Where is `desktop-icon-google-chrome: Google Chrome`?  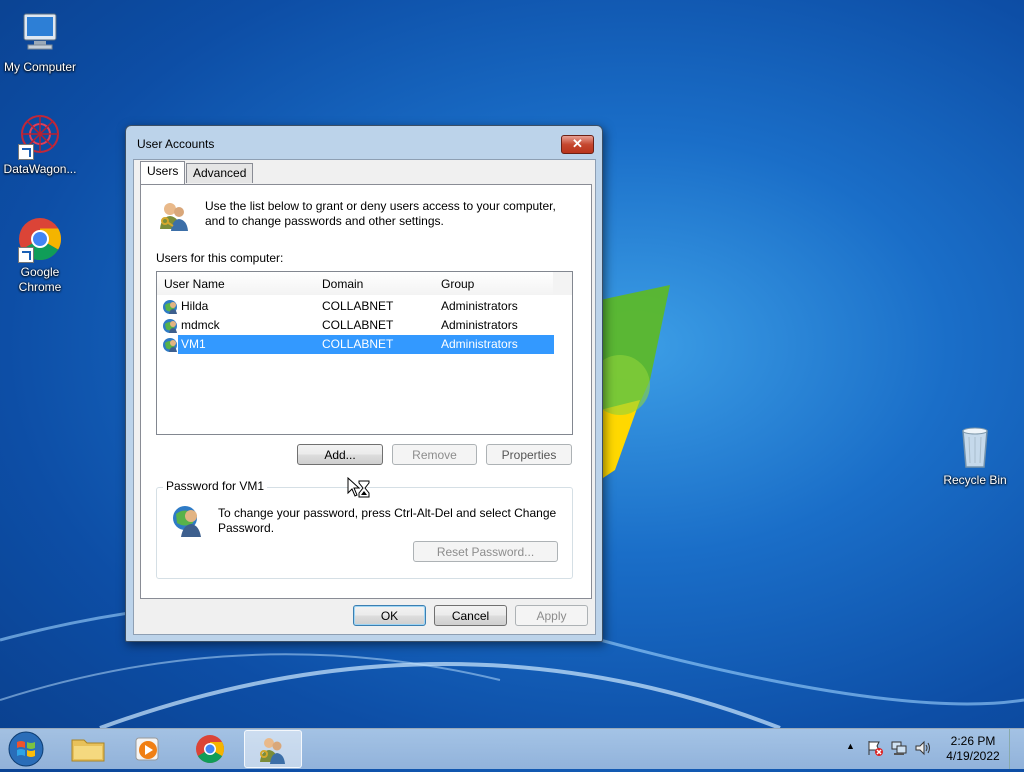 desktop-icon-google-chrome: Google Chrome is located at coordinates (40, 255).